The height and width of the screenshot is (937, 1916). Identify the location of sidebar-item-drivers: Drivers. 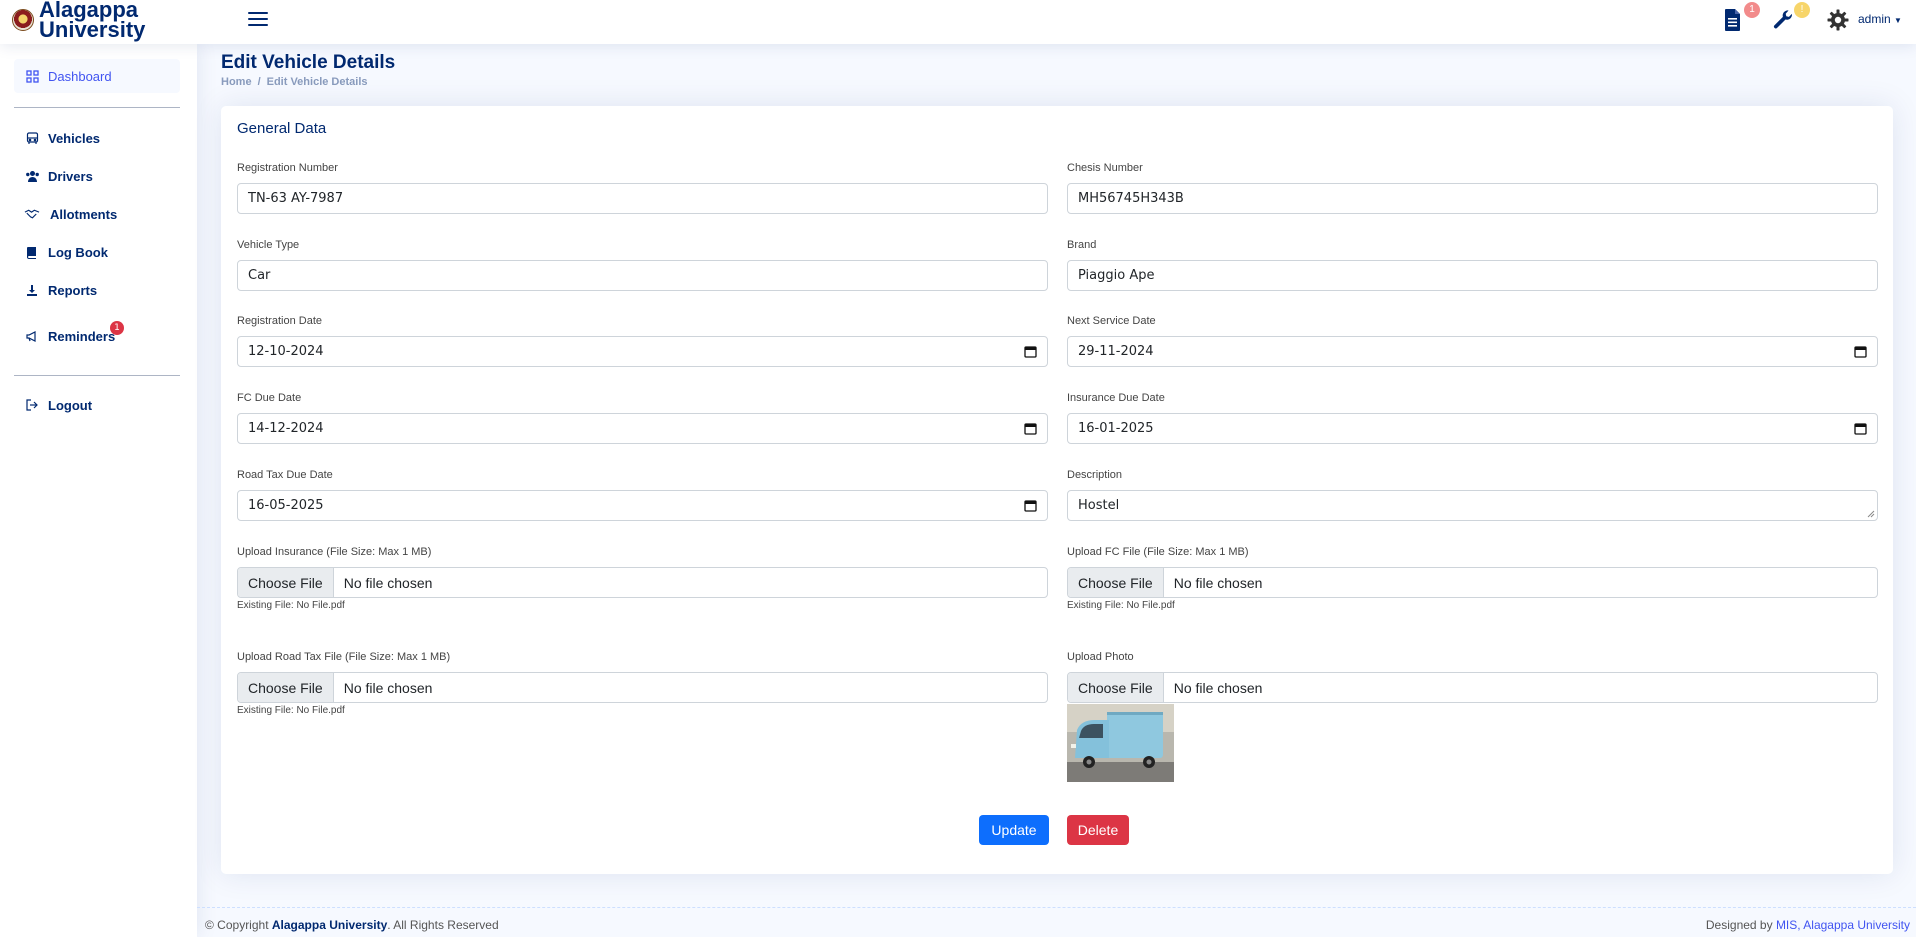
(97, 176).